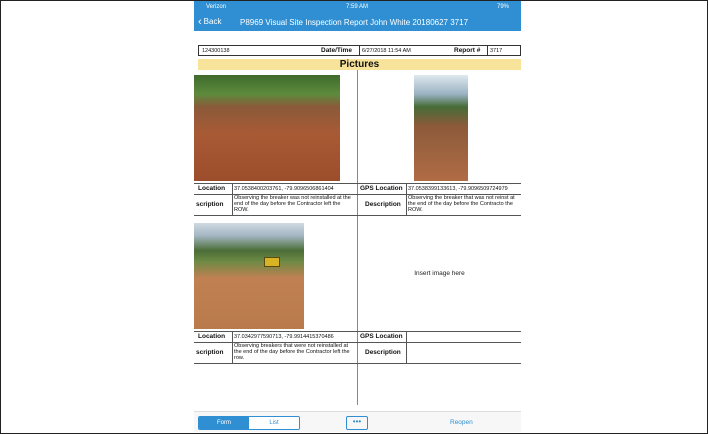 This screenshot has height=434, width=708. Describe the element at coordinates (216, 51) in the screenshot. I see `report-id: 124300138` at that location.